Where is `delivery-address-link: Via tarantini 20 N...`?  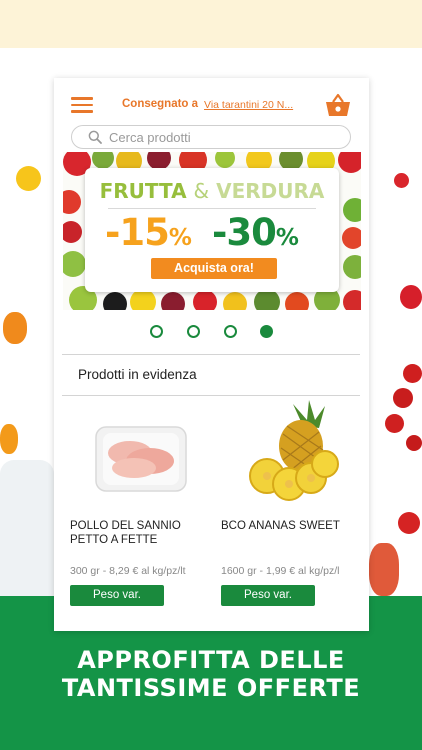
delivery-address-link: Via tarantini 20 N... is located at coordinates (248, 105).